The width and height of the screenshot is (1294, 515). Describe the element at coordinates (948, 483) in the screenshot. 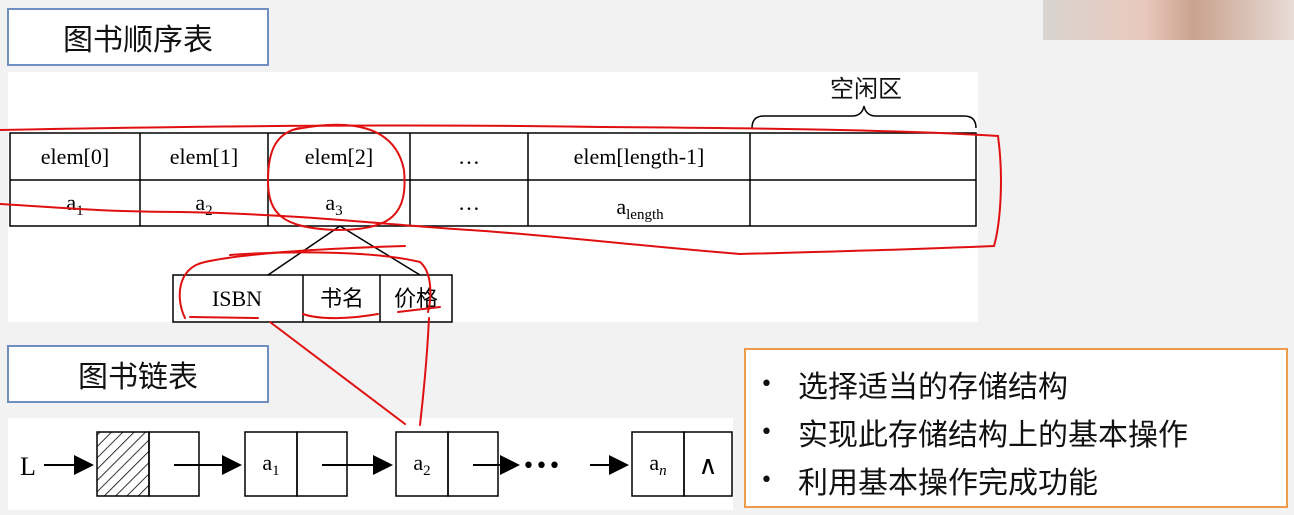

I see `bullet-text: 利用基本操作完成功能` at that location.